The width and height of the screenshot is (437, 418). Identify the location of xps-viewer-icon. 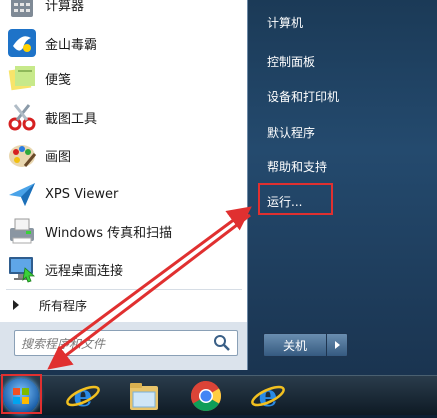
(22, 194).